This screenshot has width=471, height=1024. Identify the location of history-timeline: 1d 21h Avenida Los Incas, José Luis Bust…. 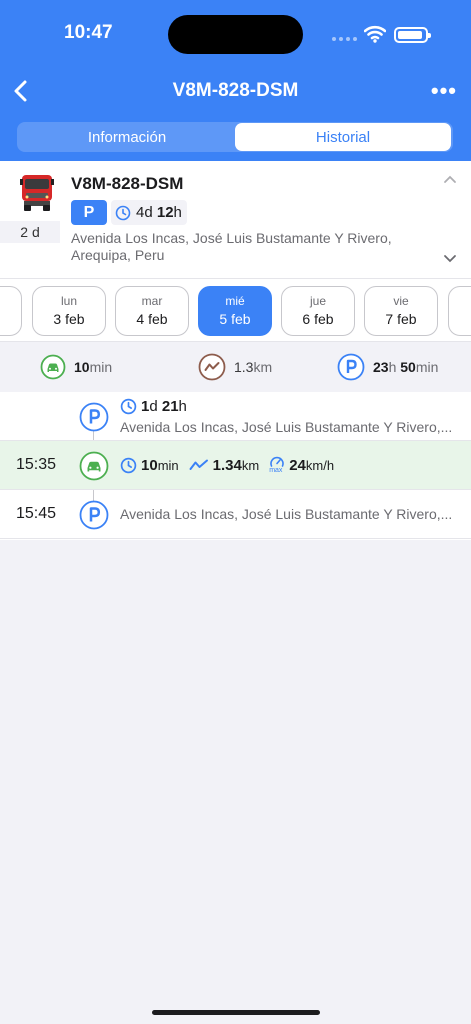
(235, 466).